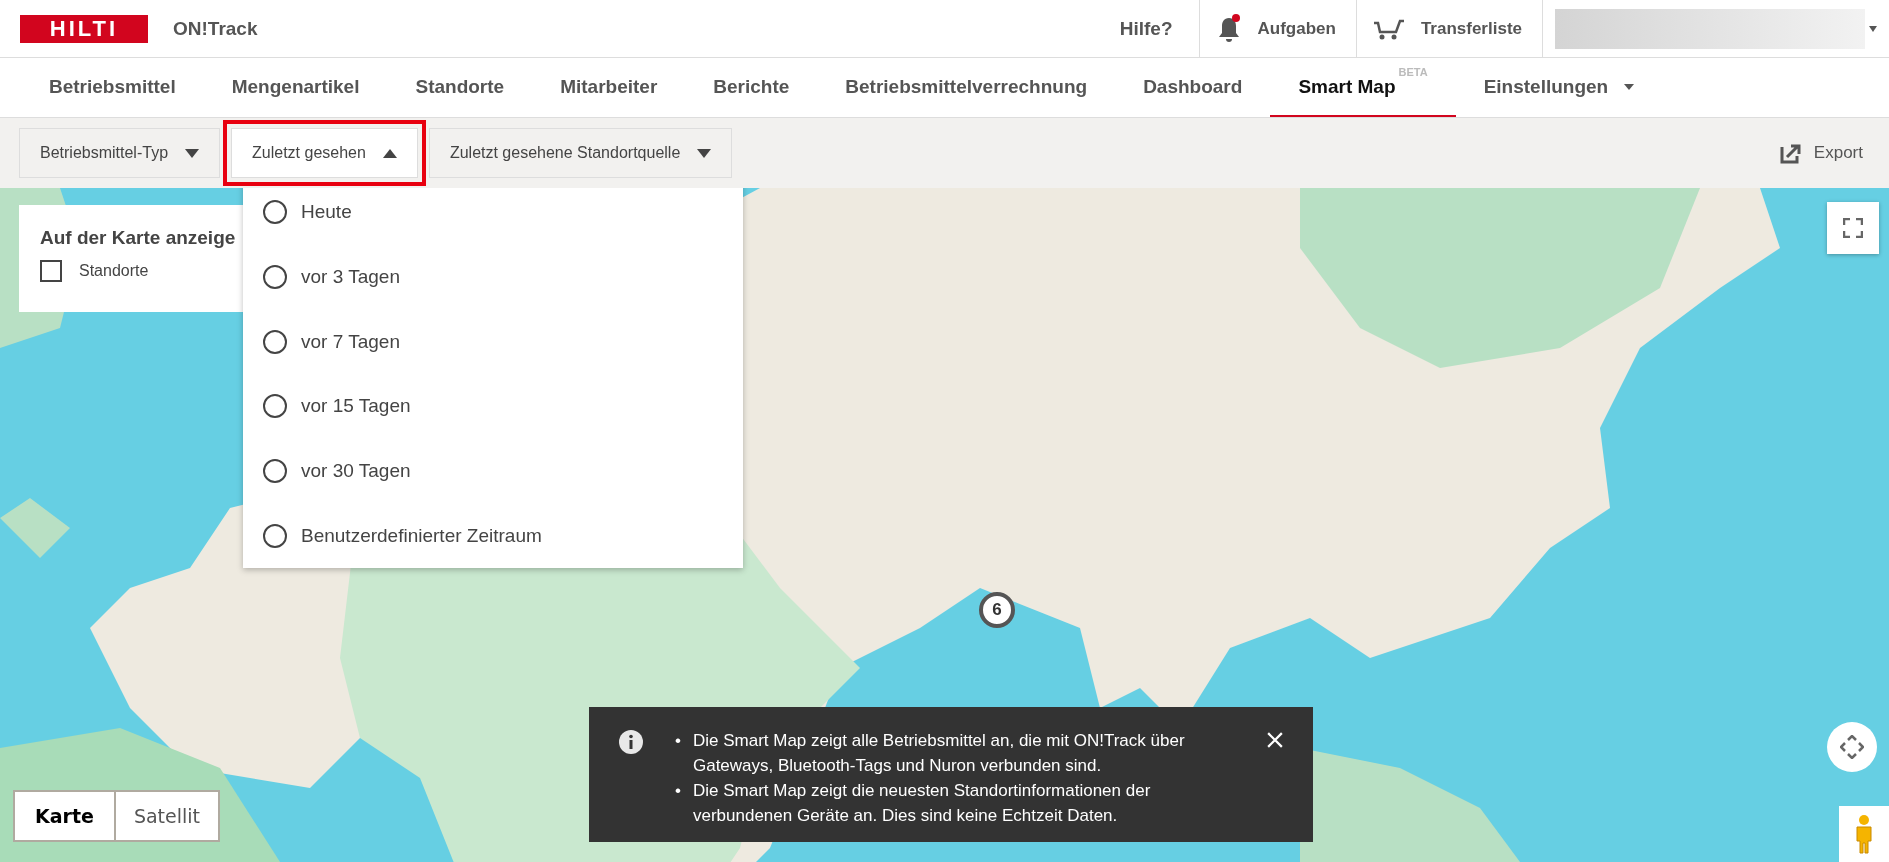 The image size is (1889, 862). I want to click on map-type-button: Karte, so click(64, 816).